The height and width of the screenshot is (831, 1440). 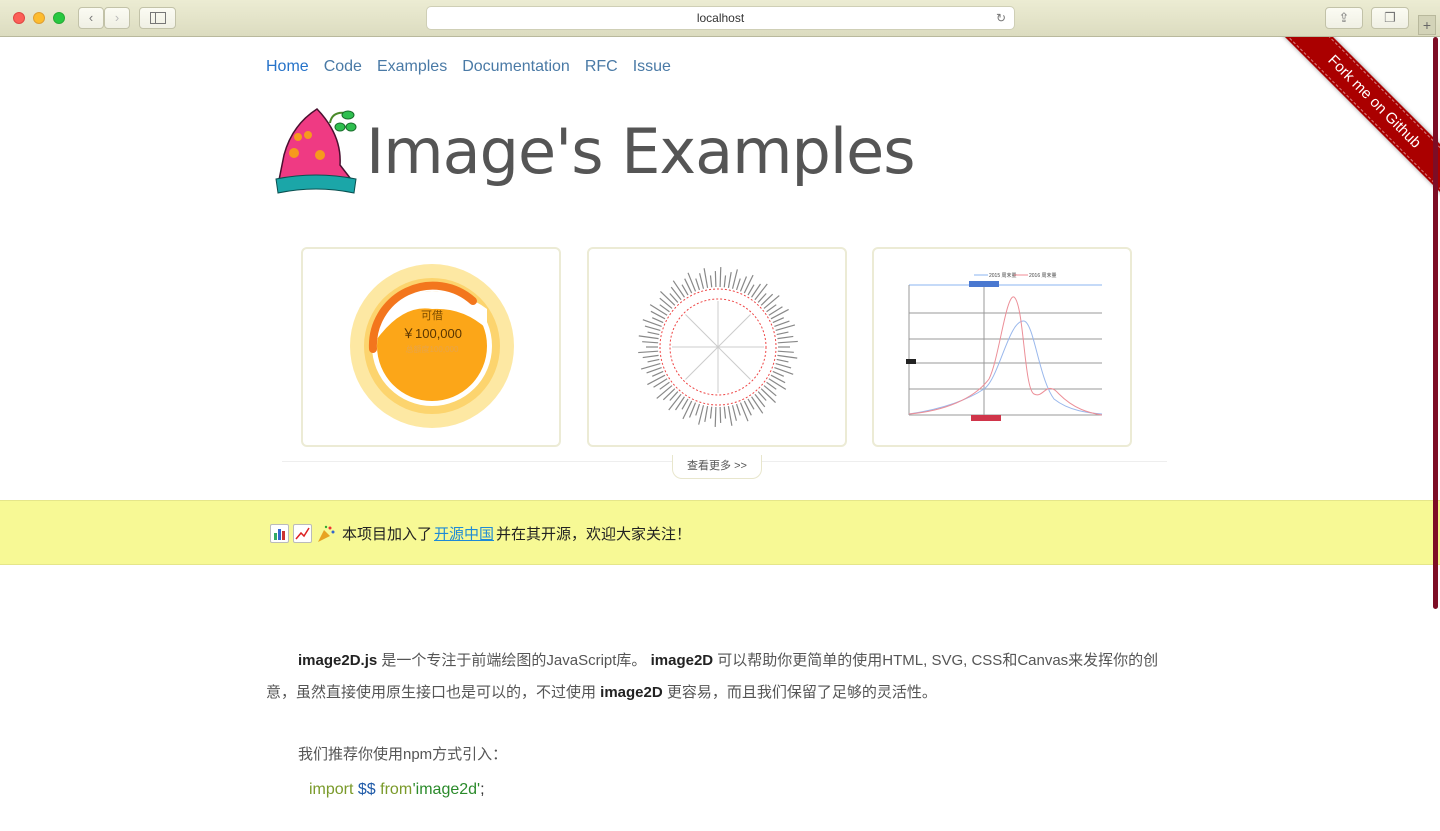 I want to click on tree-chart-preview, so click(x=718, y=347).